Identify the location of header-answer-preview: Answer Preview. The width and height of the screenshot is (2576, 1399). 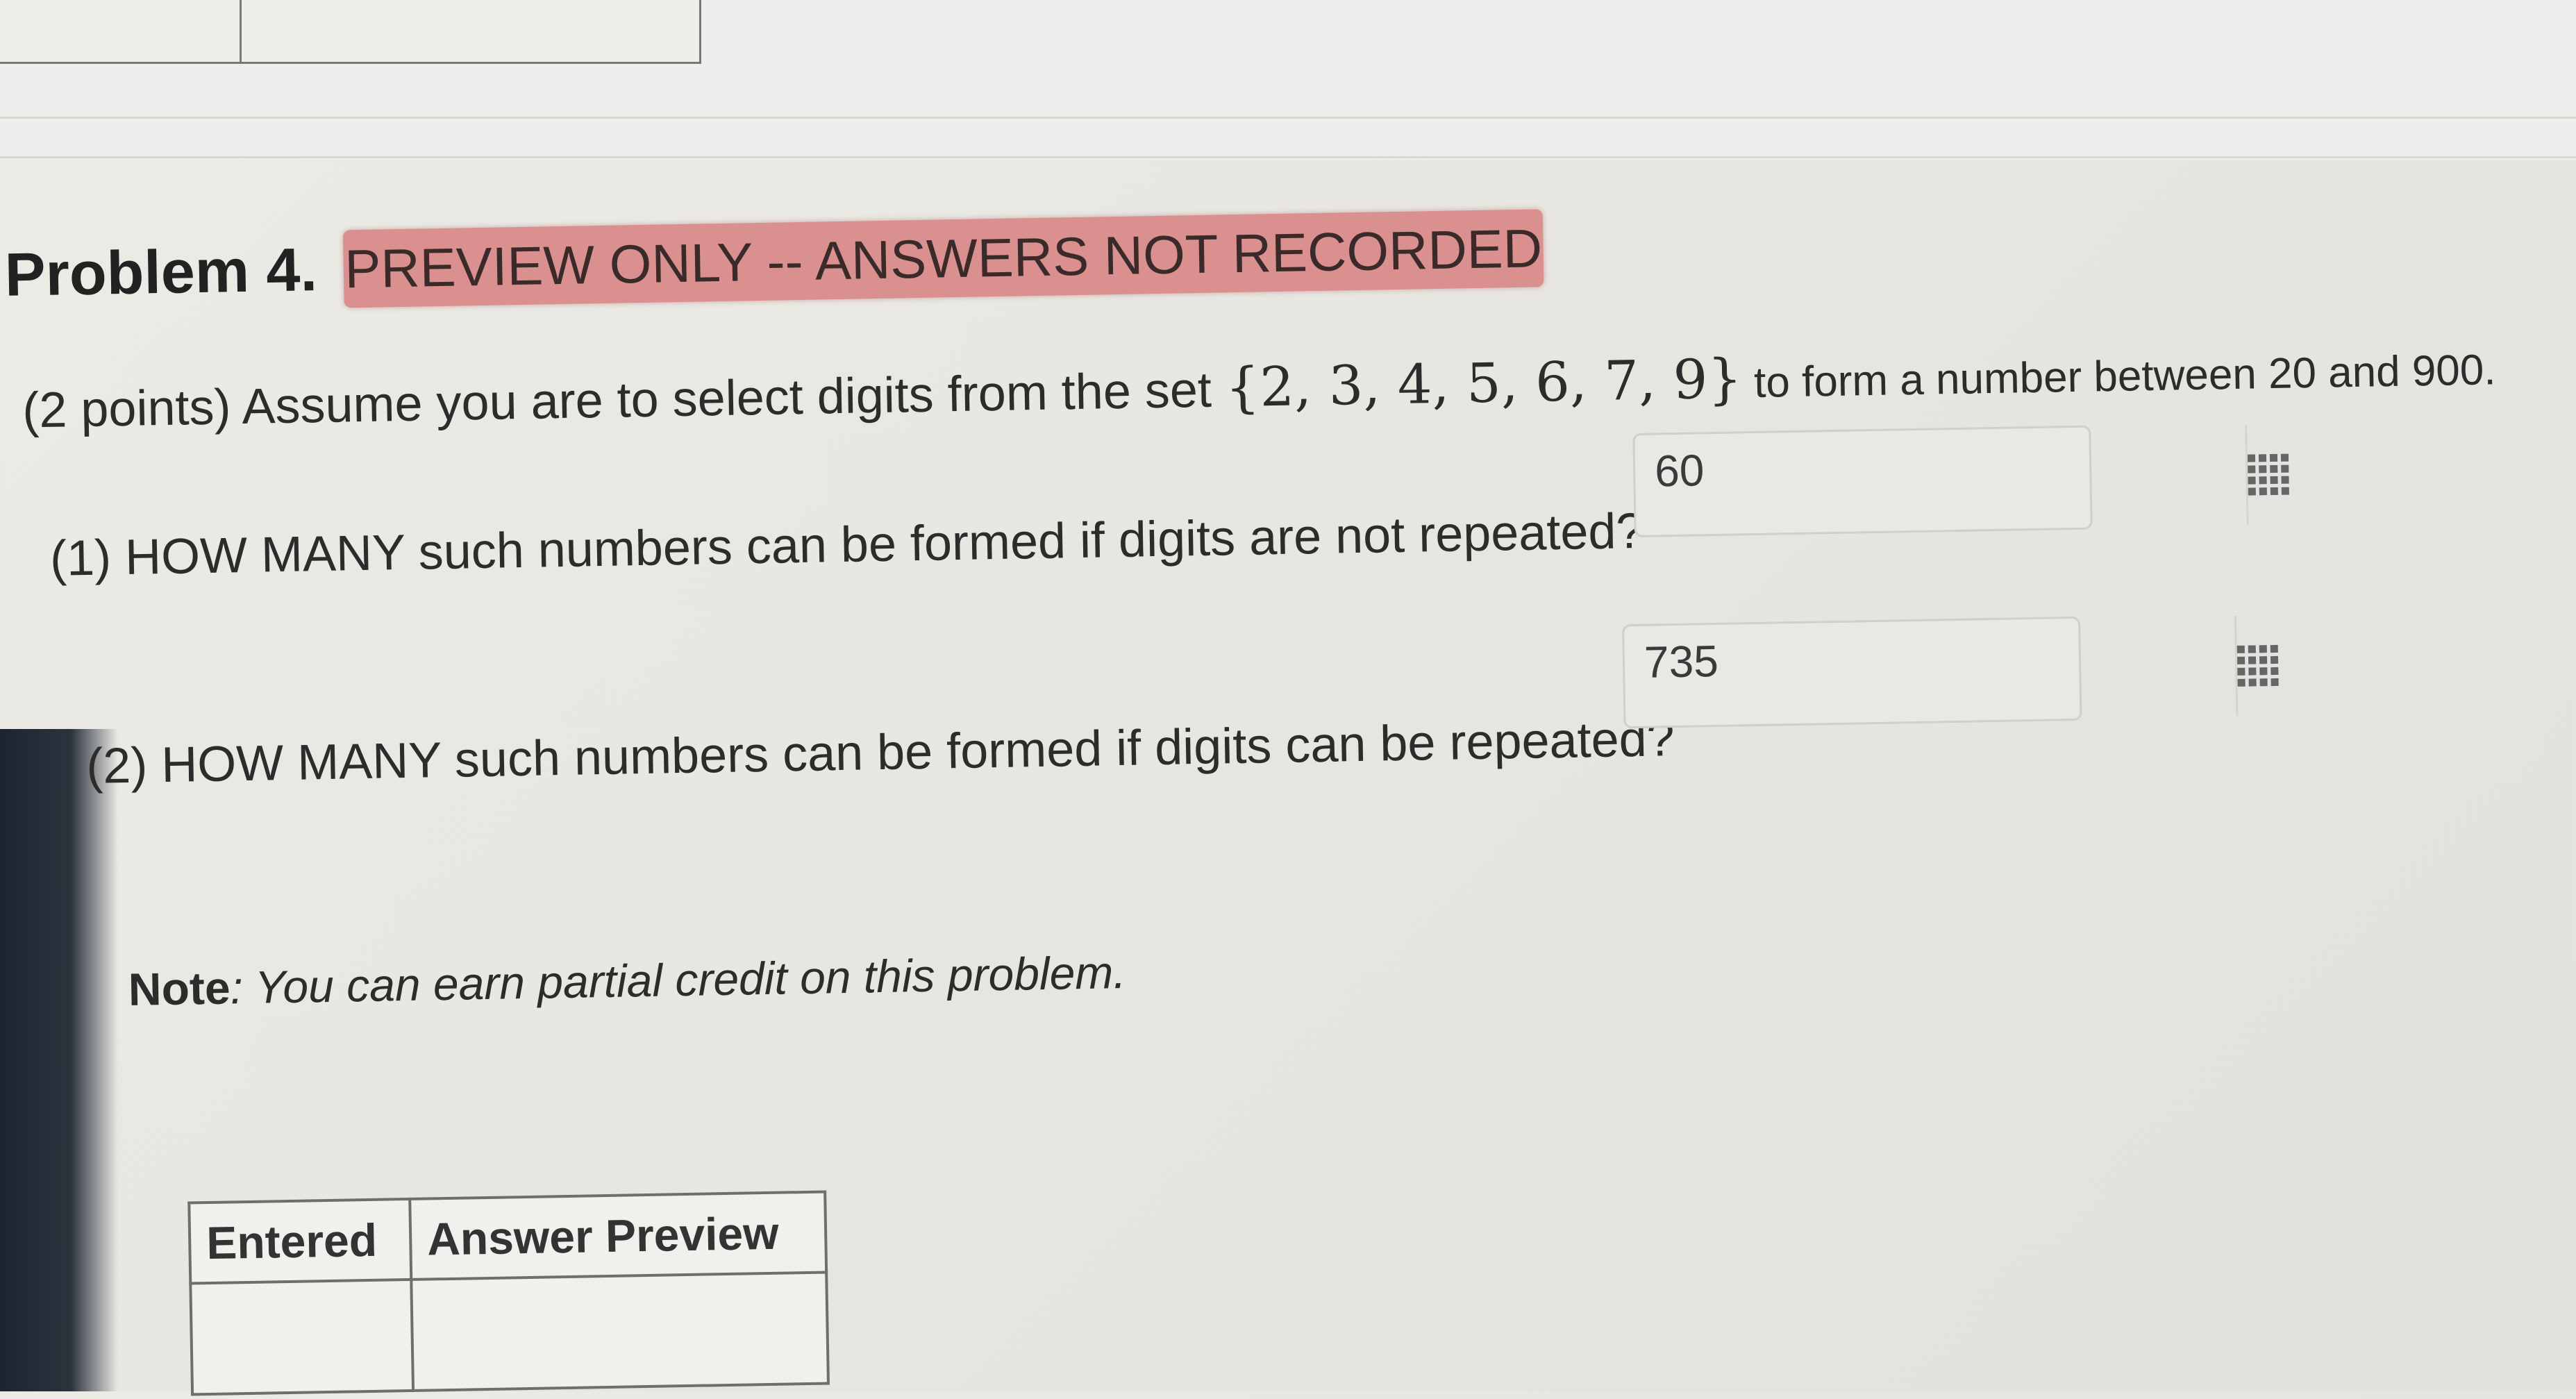
(618, 1235).